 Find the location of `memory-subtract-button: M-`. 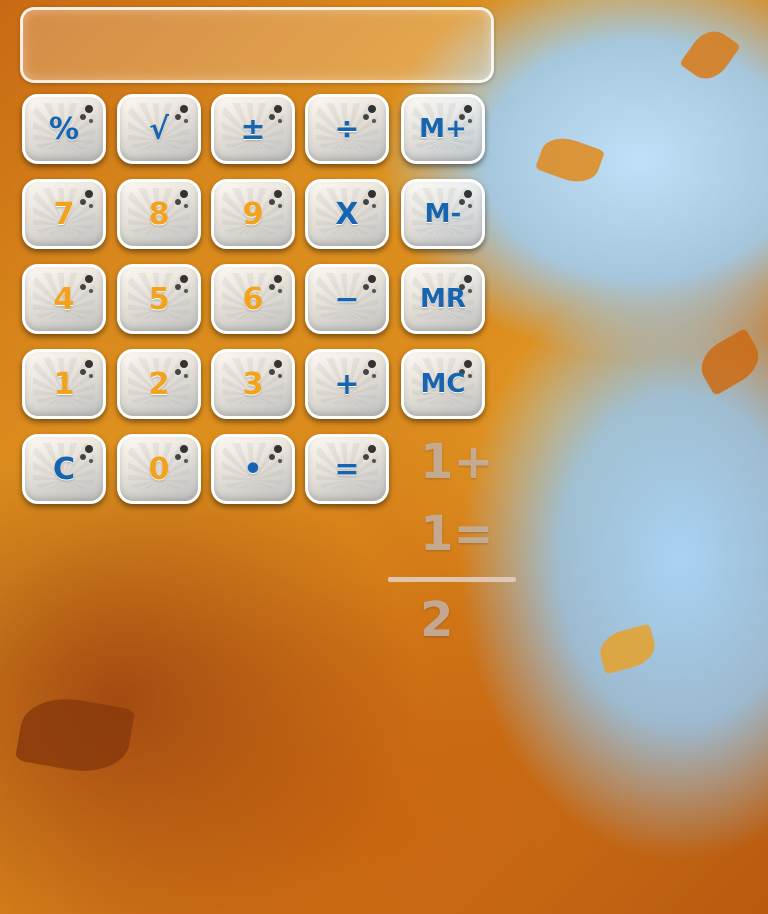

memory-subtract-button: M- is located at coordinates (443, 214).